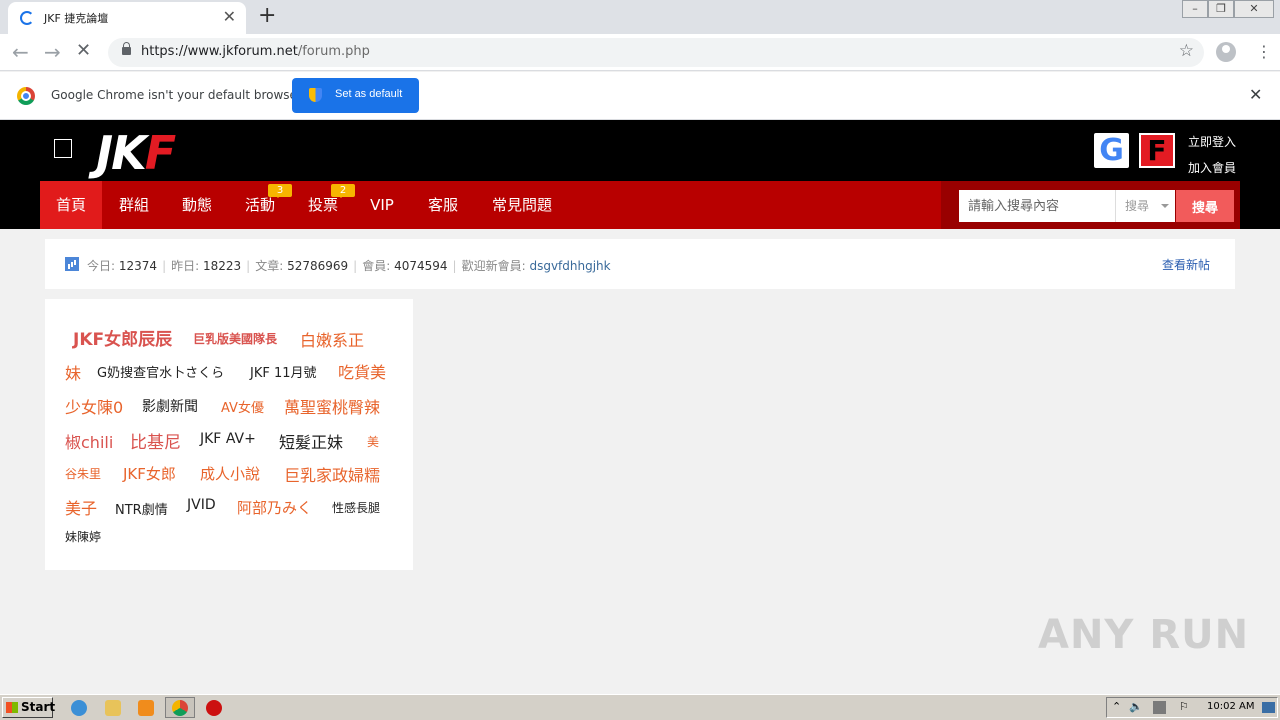 This screenshot has width=1280, height=720. I want to click on menu-toggle-icon, so click(63, 148).